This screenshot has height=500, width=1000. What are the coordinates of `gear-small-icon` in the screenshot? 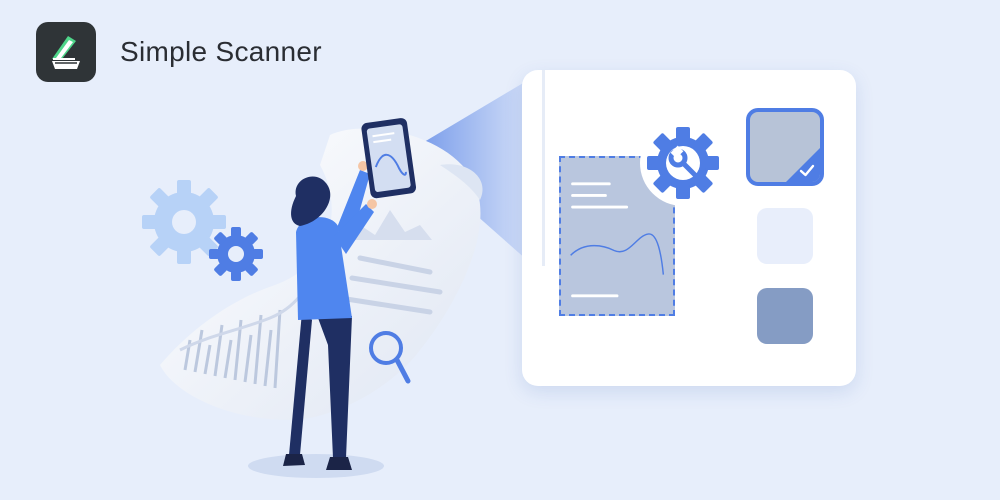 It's located at (236, 254).